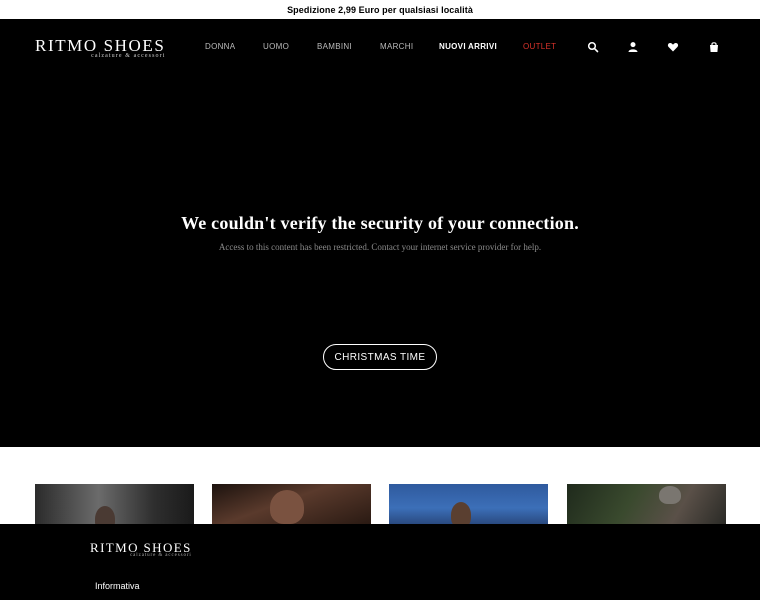 This screenshot has width=760, height=600. Describe the element at coordinates (380, 485) in the screenshot. I see `category-gallery` at that location.